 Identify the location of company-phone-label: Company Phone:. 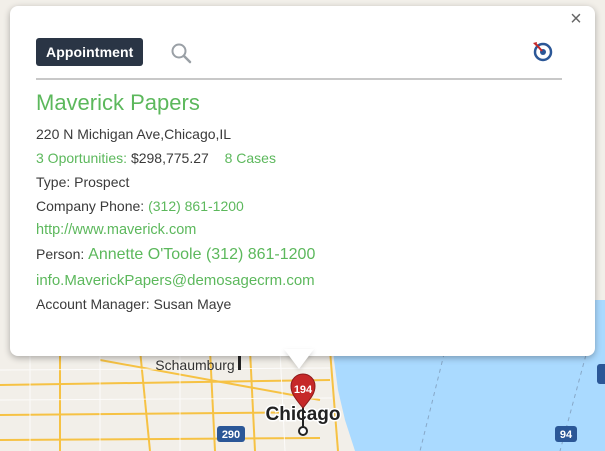
(90, 206).